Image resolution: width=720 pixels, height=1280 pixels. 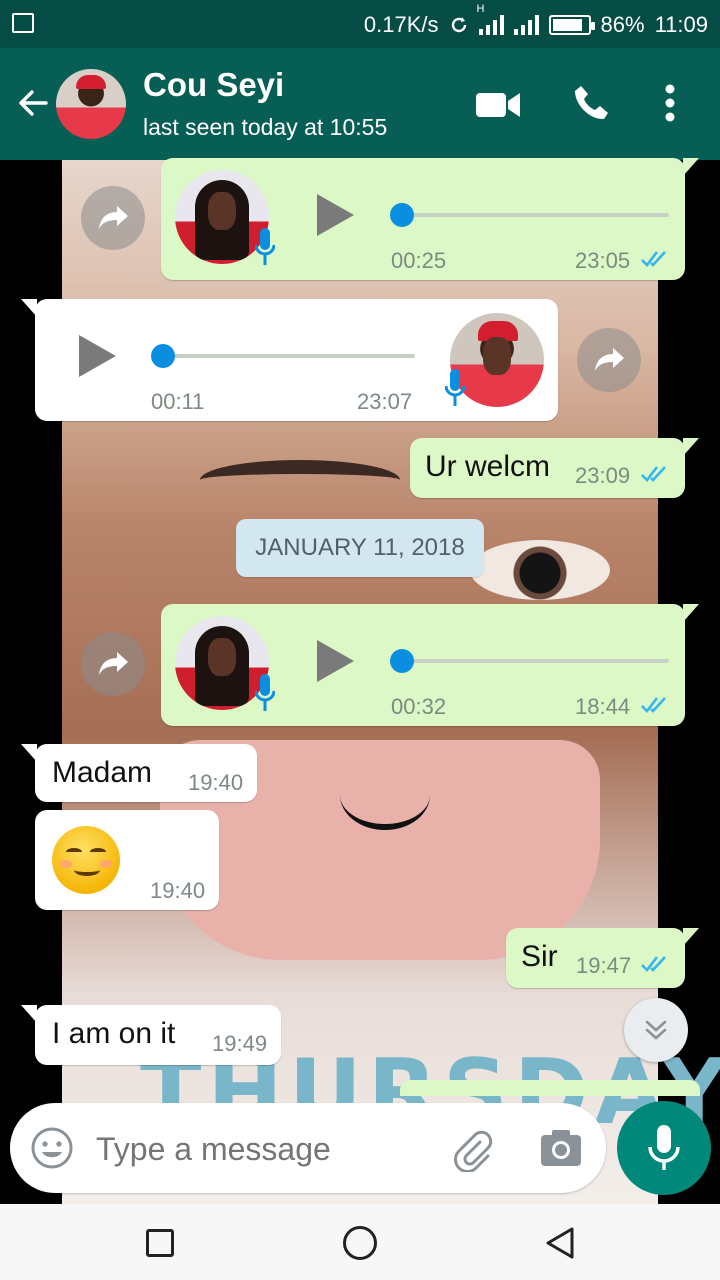 I want to click on more-options-icon, so click(x=670, y=103).